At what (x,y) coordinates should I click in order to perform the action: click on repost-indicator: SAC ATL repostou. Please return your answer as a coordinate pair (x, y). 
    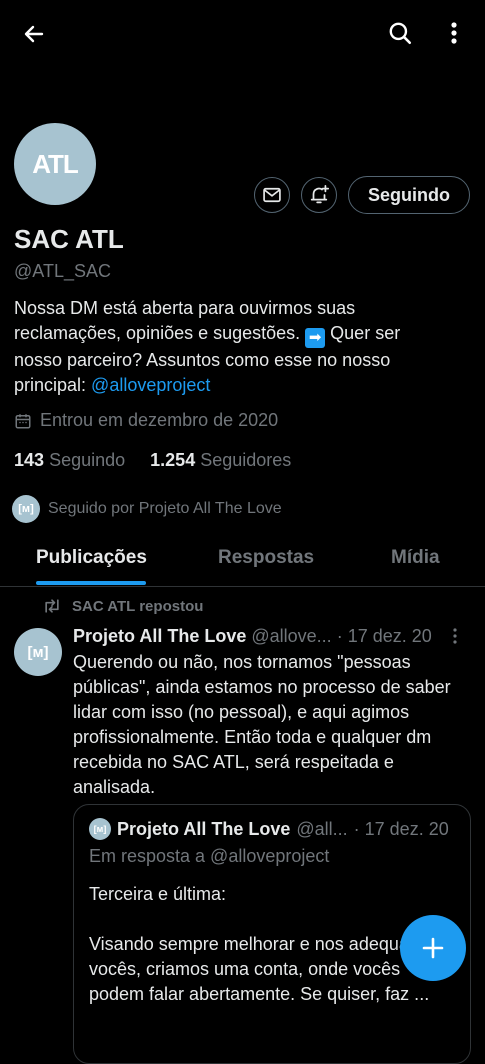
    Looking at the image, I should click on (122, 606).